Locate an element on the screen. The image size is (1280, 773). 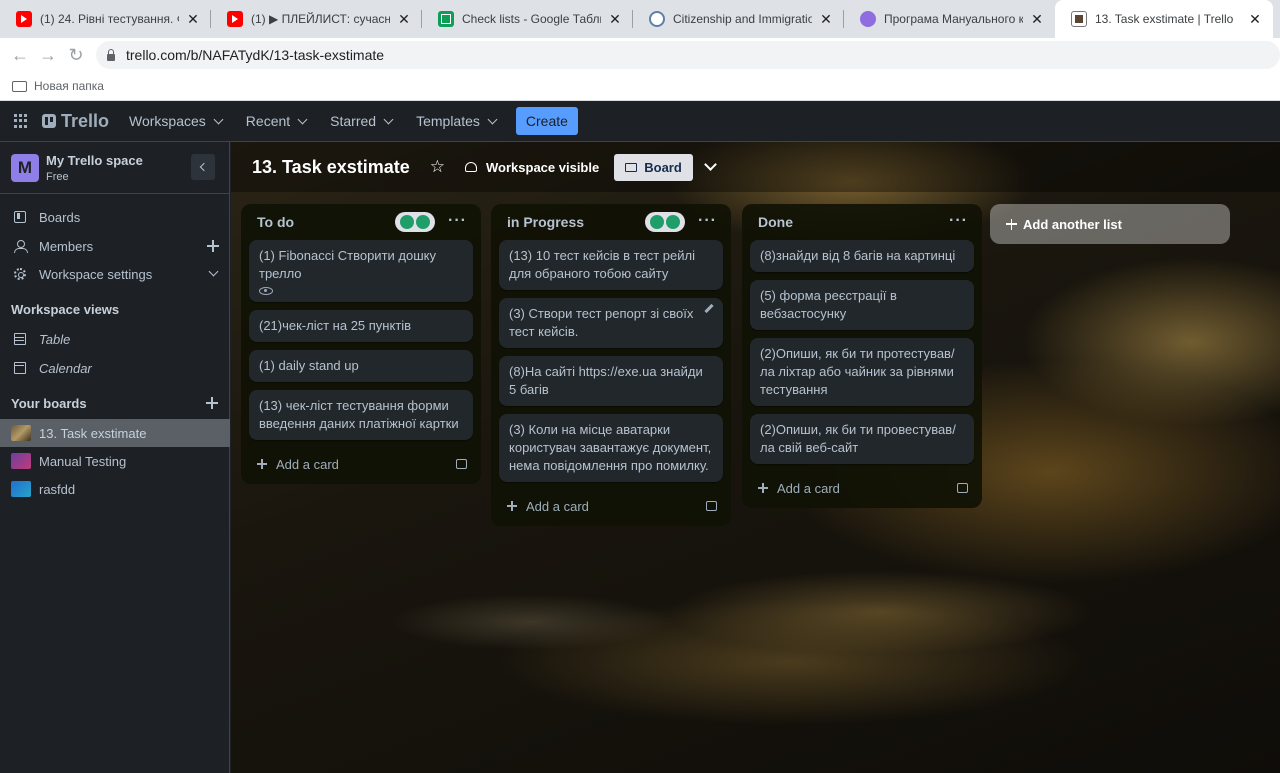
gear-icon is located at coordinates (20, 274).